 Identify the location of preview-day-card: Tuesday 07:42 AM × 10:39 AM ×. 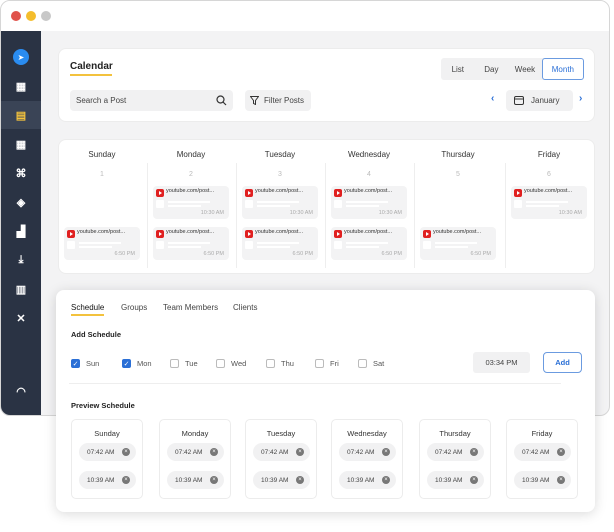
(281, 459).